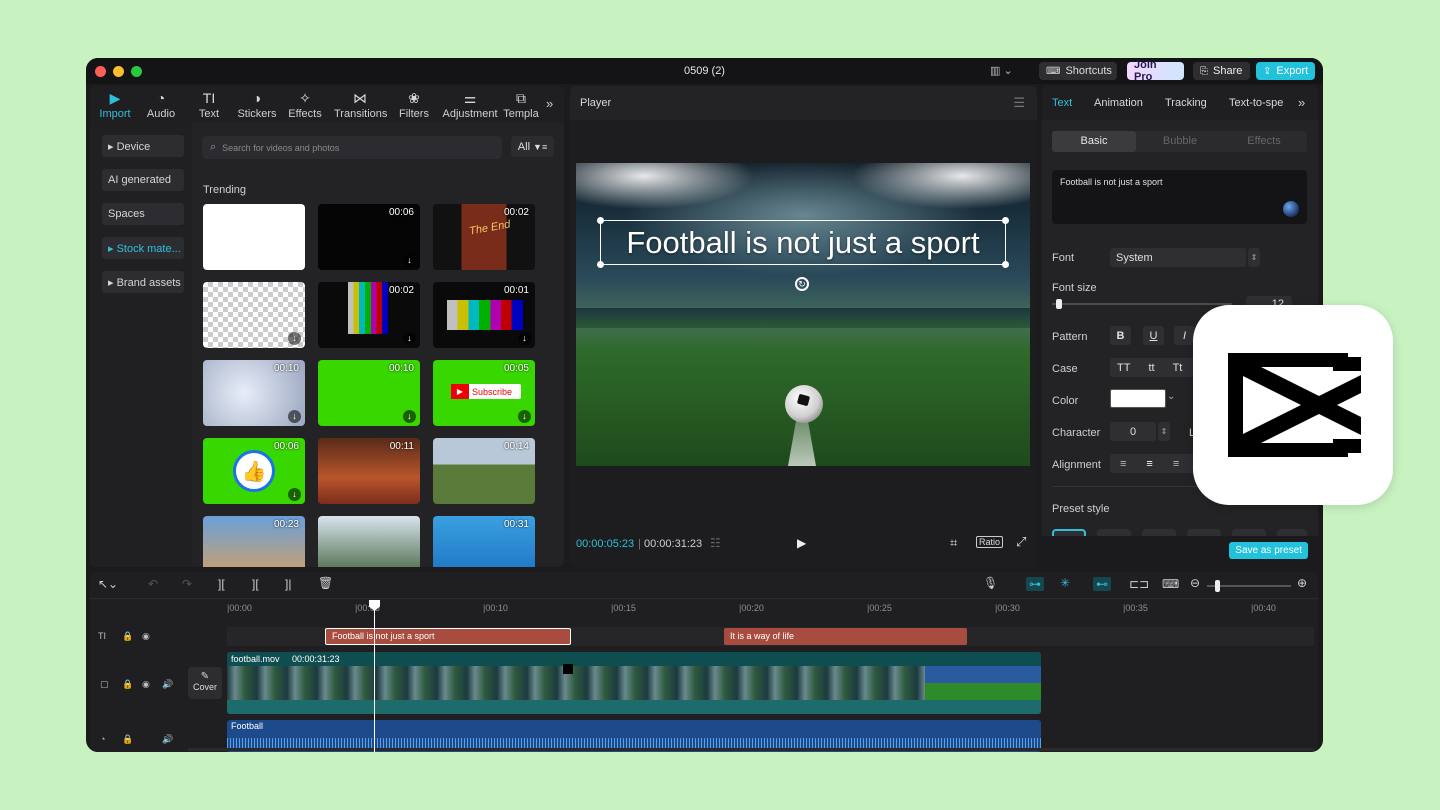  I want to click on zoom-out-icon: ⊖, so click(1195, 583).